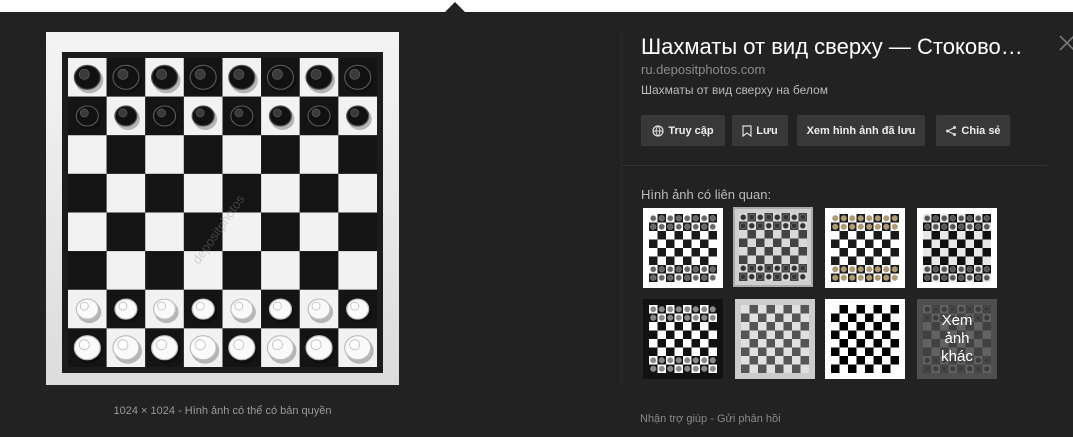  Describe the element at coordinates (144, 411) in the screenshot. I see `image-dimensions: 1024 × 1024` at that location.